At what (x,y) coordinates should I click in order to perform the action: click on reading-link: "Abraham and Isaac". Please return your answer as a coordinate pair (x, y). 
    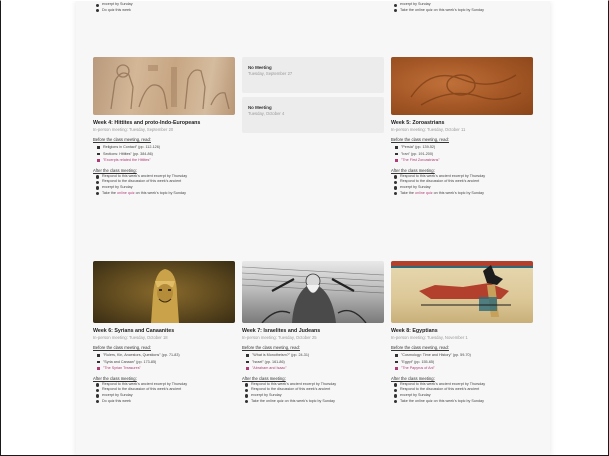
    Looking at the image, I should click on (313, 368).